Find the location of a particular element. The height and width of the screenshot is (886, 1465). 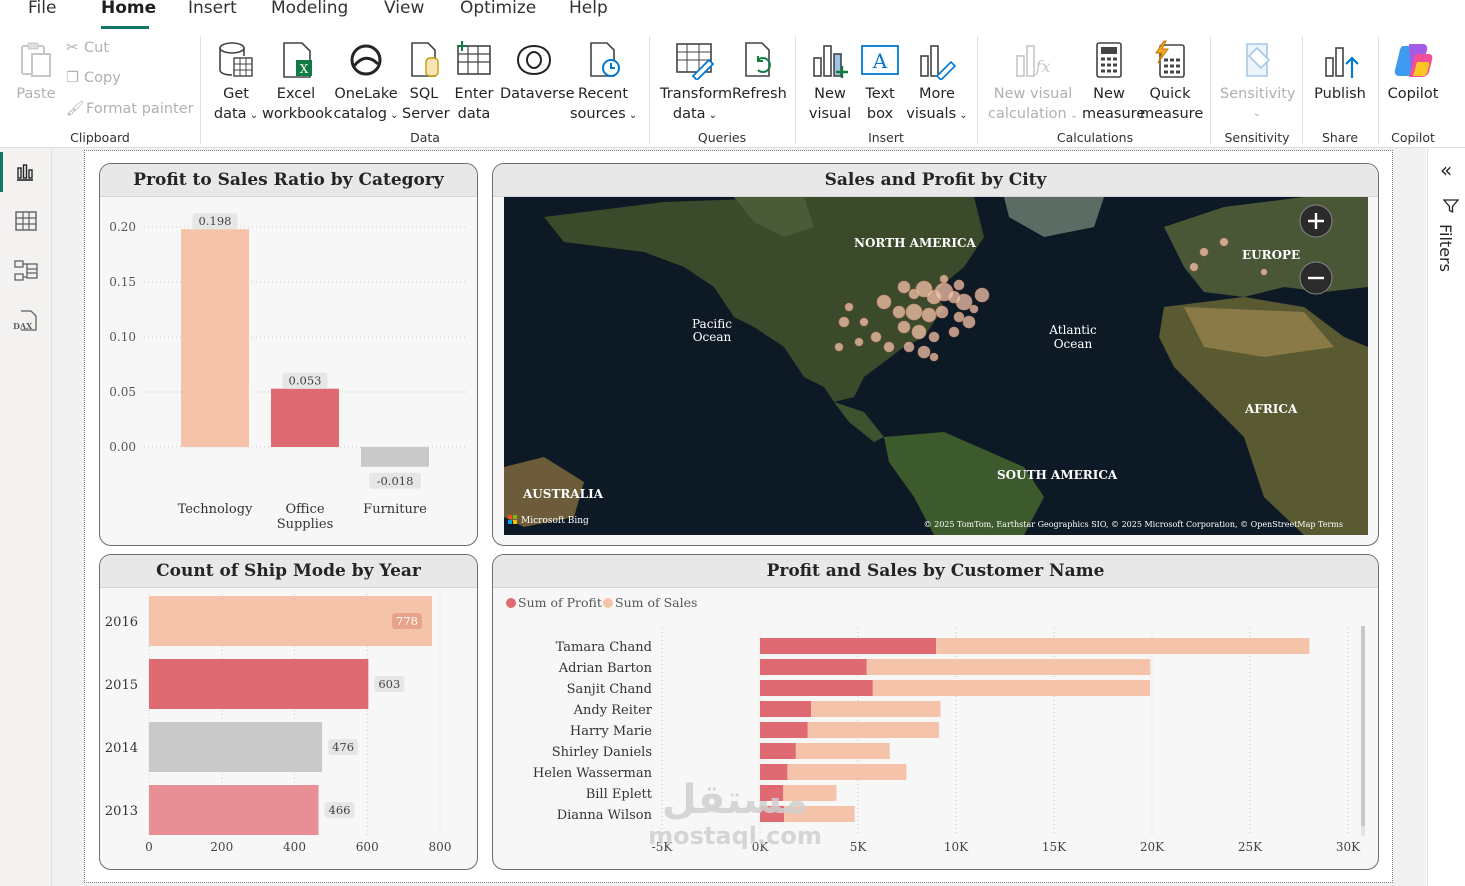

zoom-in-button is located at coordinates (1316, 221).